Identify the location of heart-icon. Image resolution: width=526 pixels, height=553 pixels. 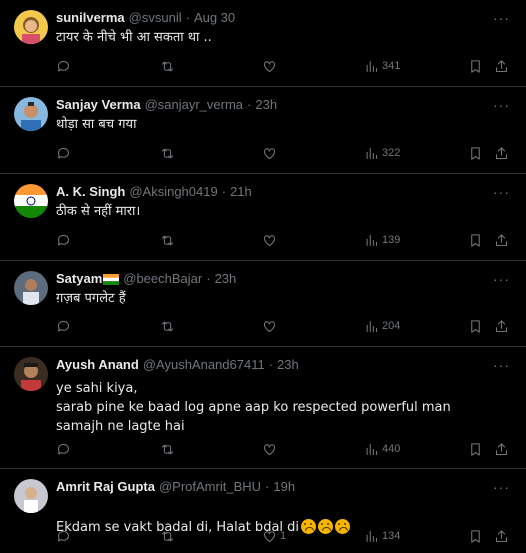
(269, 536).